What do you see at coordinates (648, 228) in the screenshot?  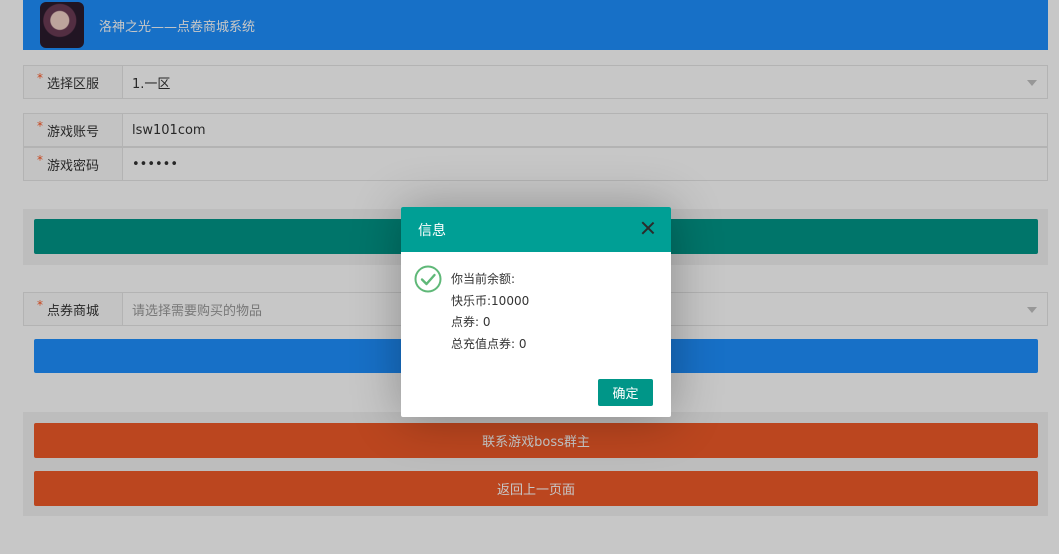 I see `close-icon` at bounding box center [648, 228].